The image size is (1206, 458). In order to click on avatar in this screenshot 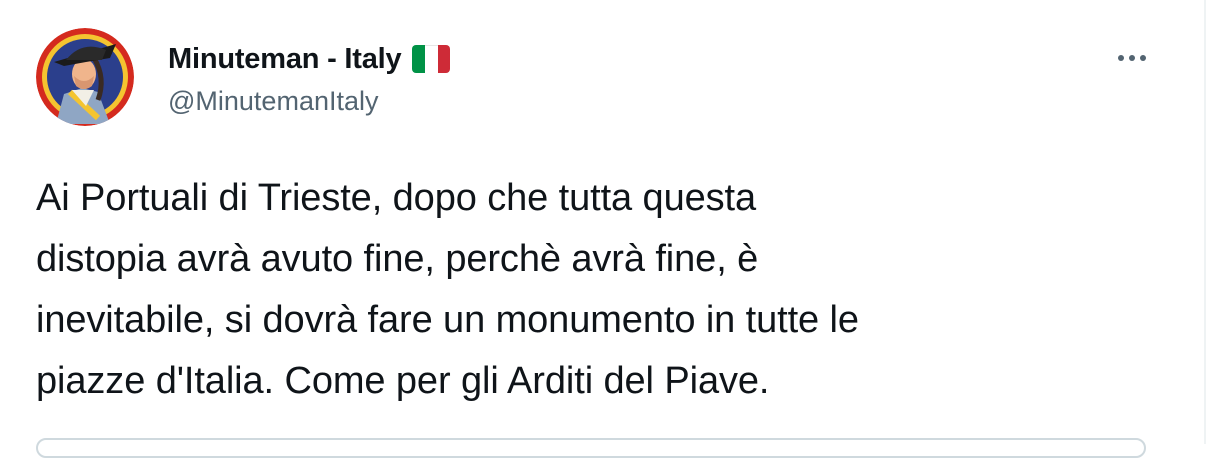, I will do `click(85, 77)`.